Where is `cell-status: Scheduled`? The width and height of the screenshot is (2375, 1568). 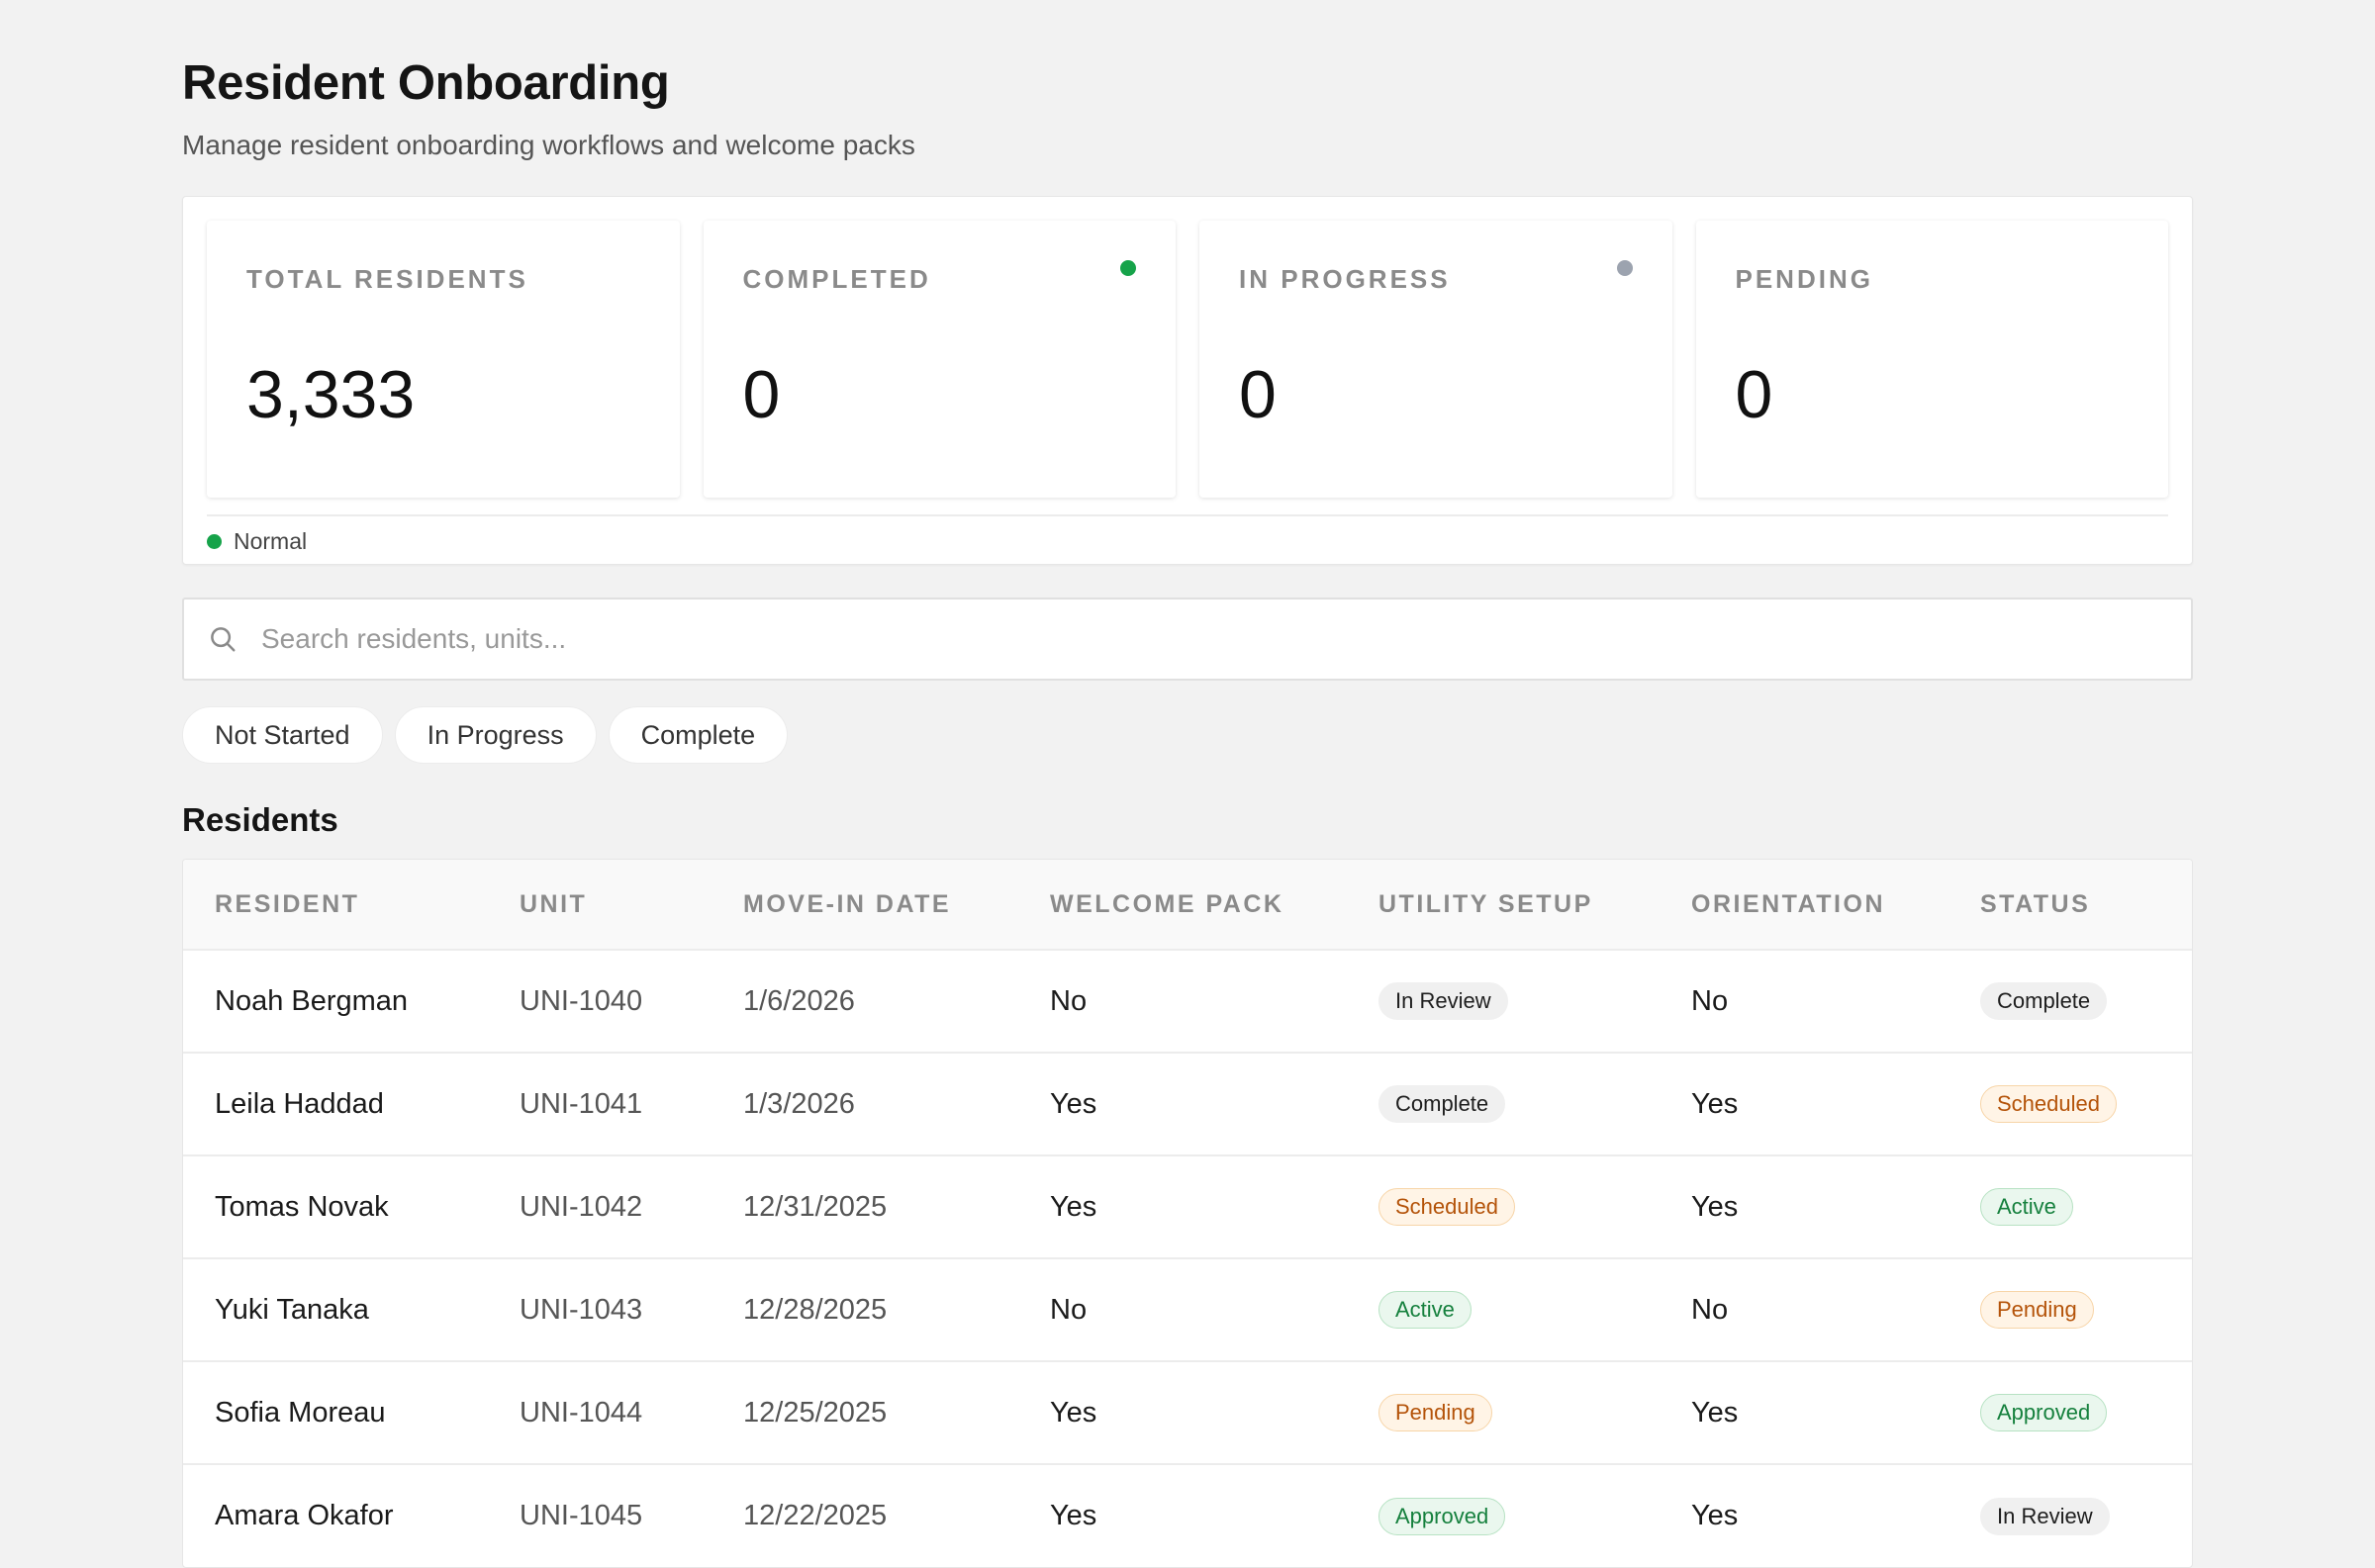 cell-status: Scheduled is located at coordinates (2070, 1104).